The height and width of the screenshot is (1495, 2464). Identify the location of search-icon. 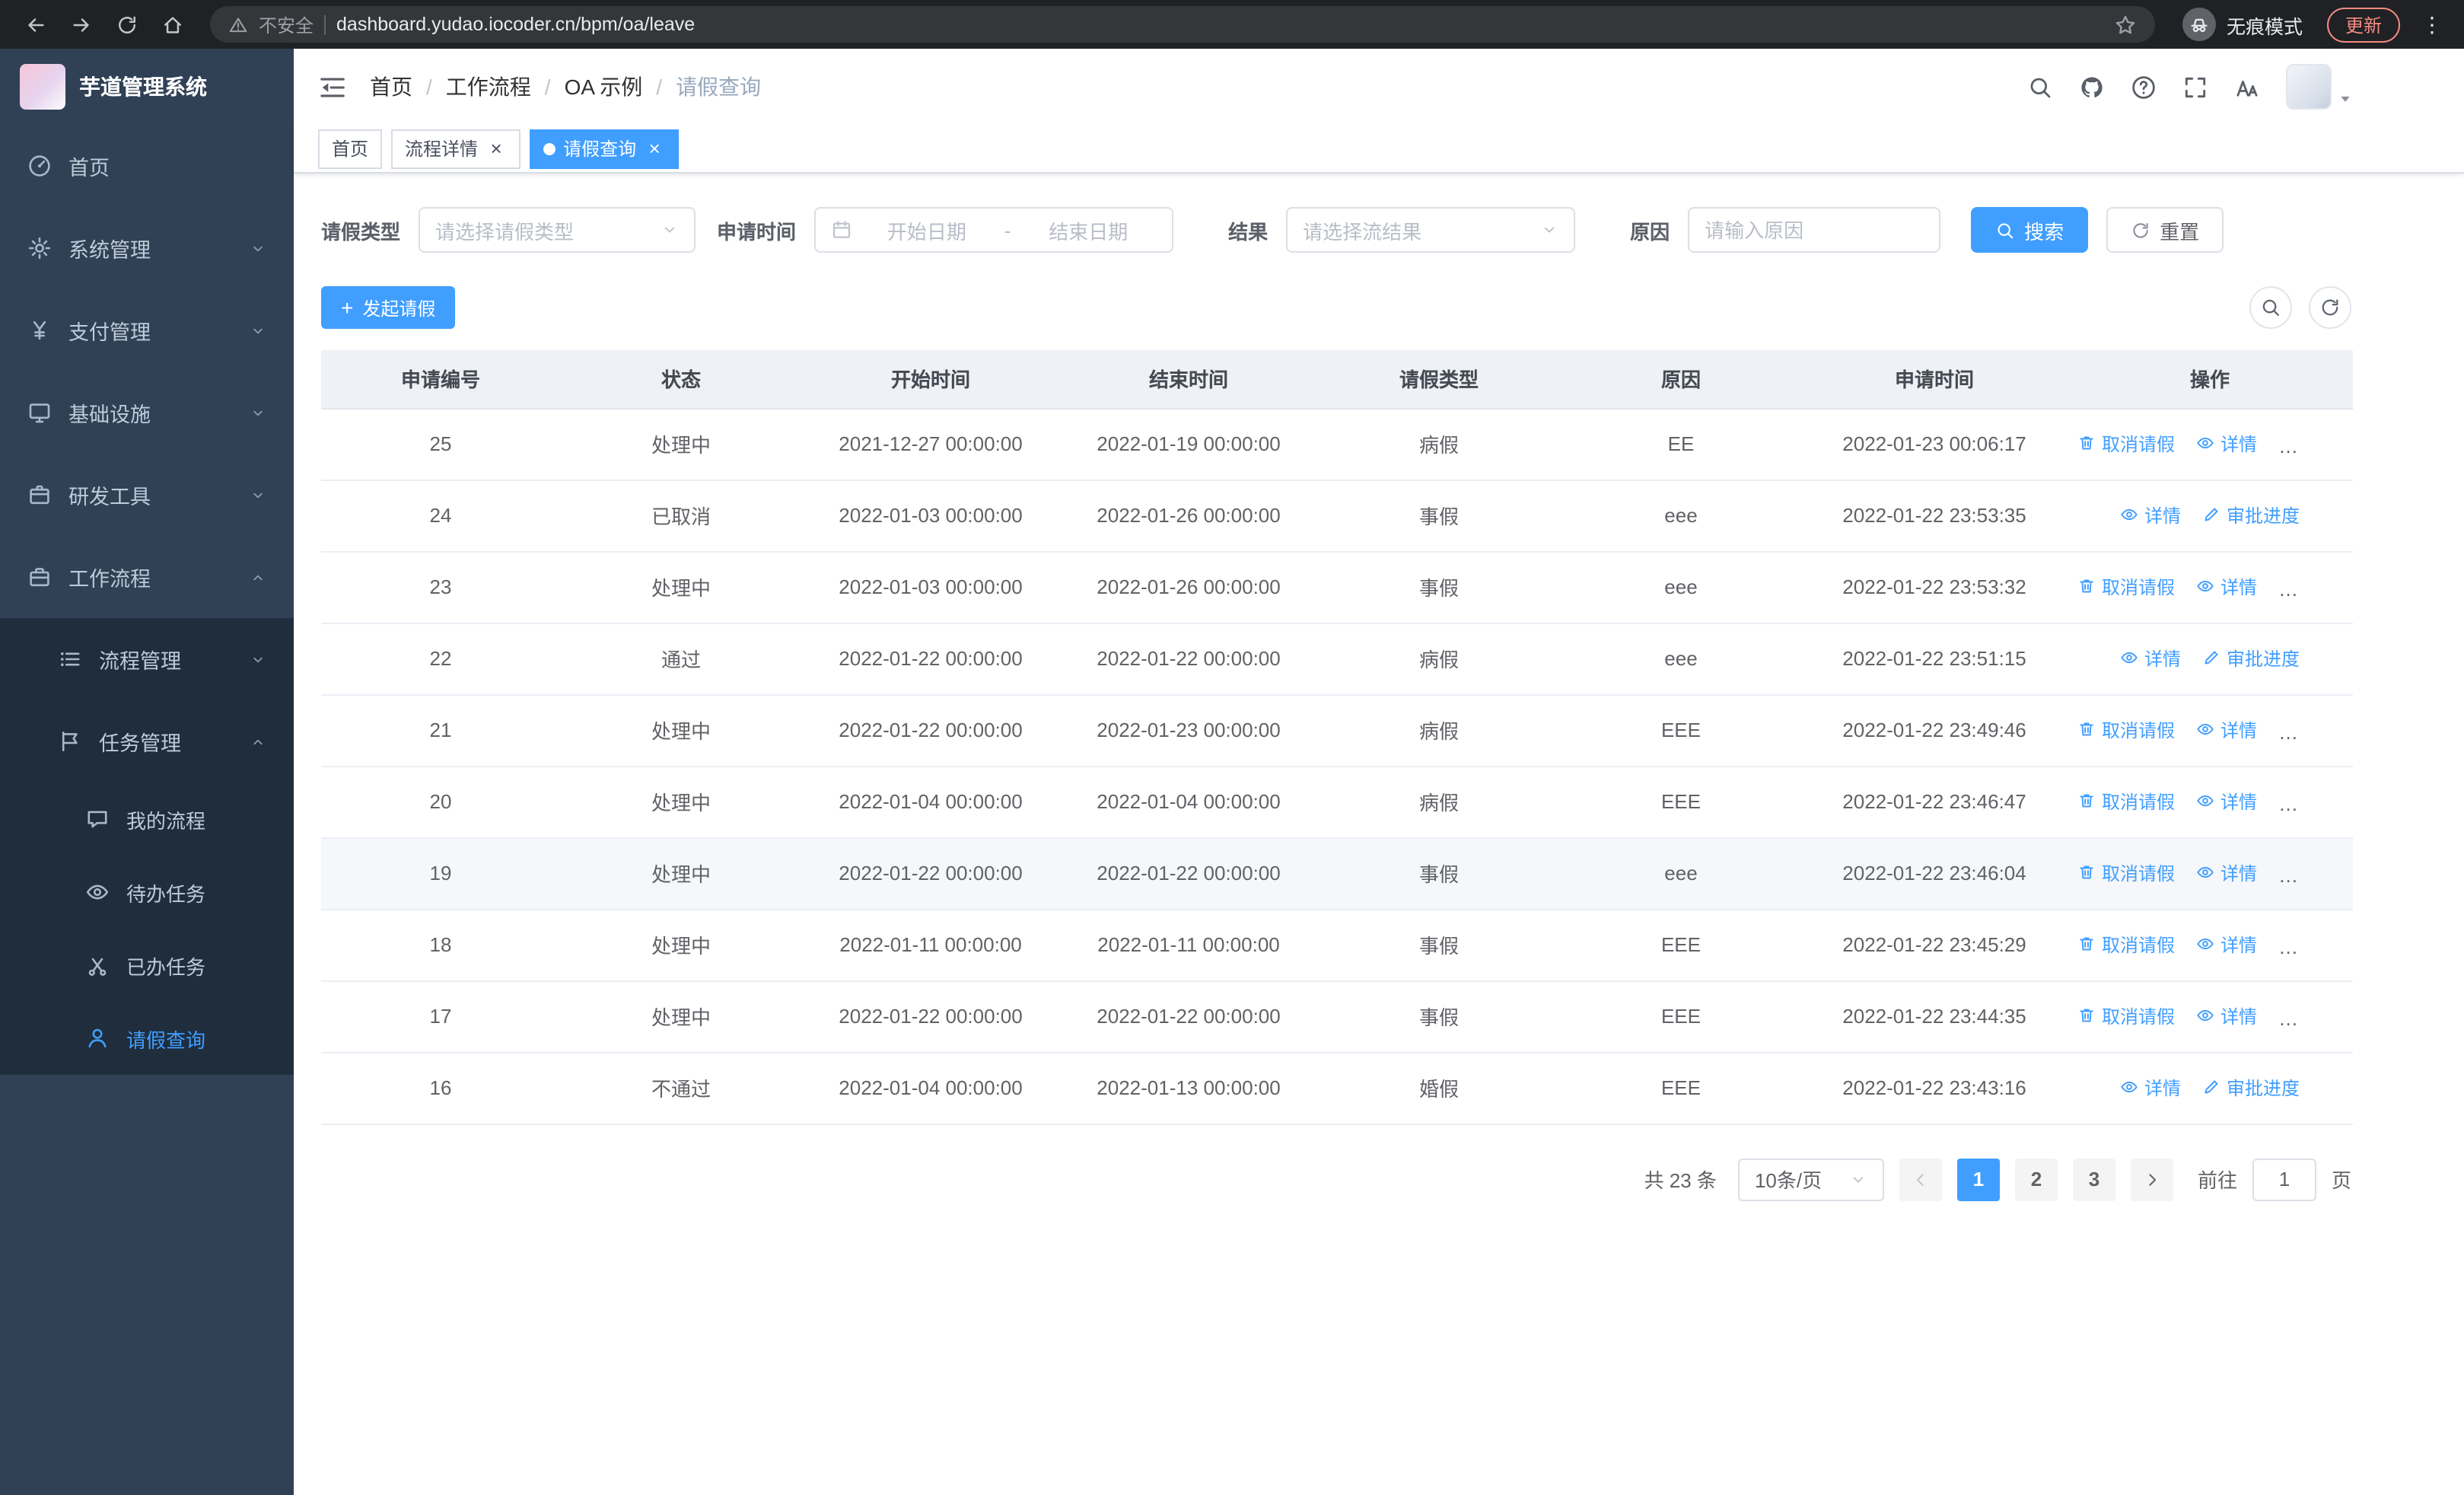
(2040, 87).